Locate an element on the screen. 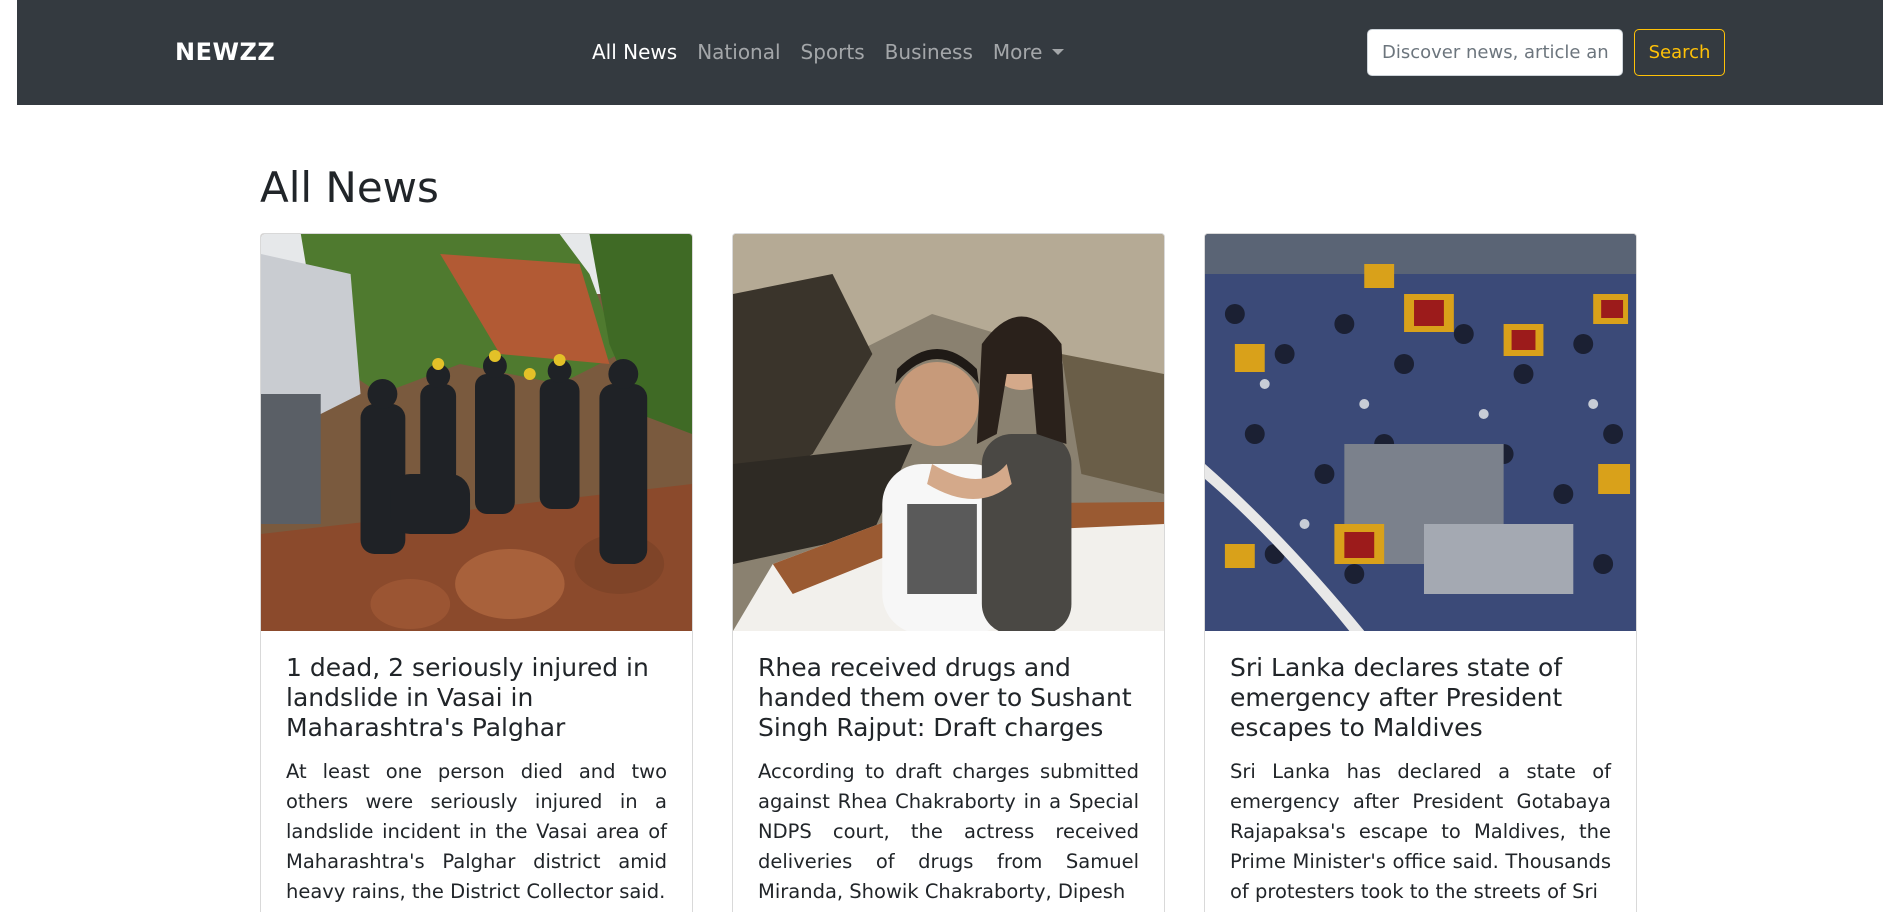 The height and width of the screenshot is (912, 1883). nav-dropdown-more: More is located at coordinates (1029, 52).